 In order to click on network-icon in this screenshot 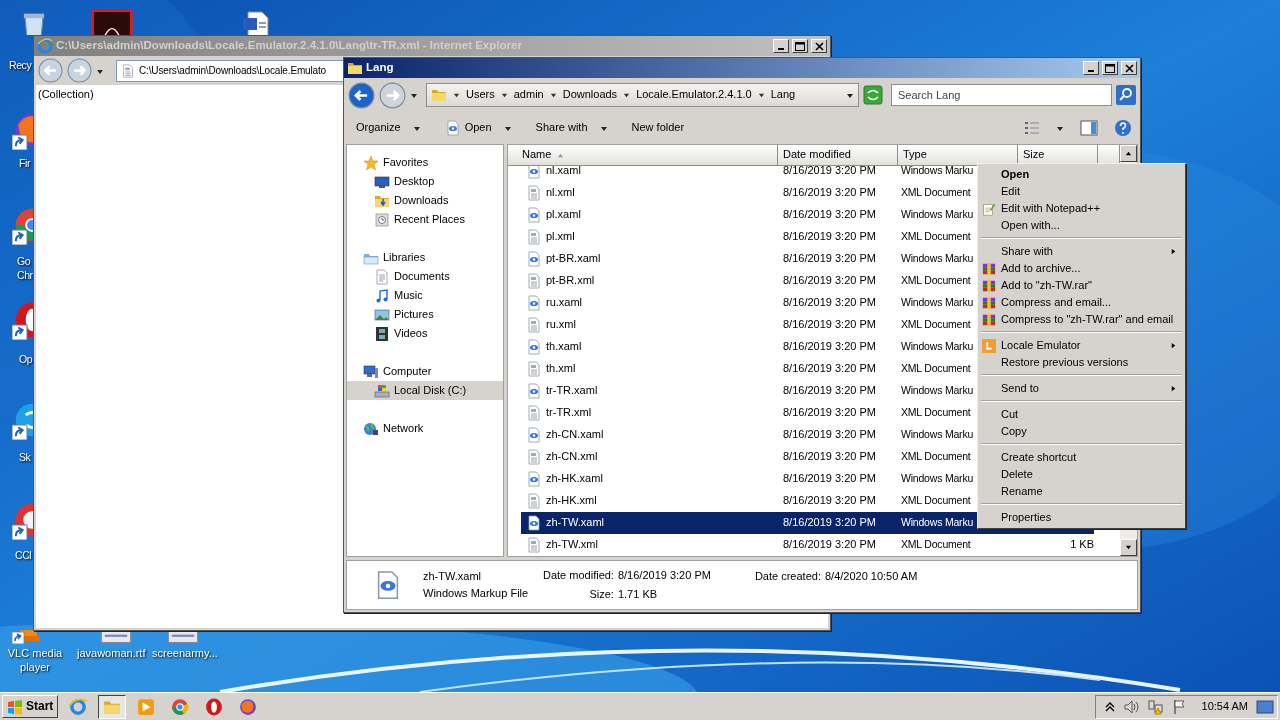, I will do `click(1155, 706)`.